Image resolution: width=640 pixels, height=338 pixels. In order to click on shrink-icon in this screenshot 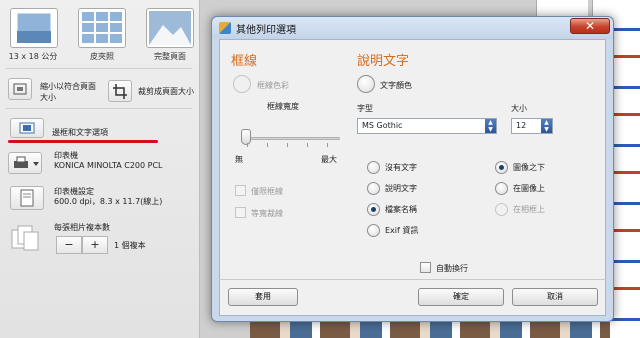, I will do `click(20, 89)`.